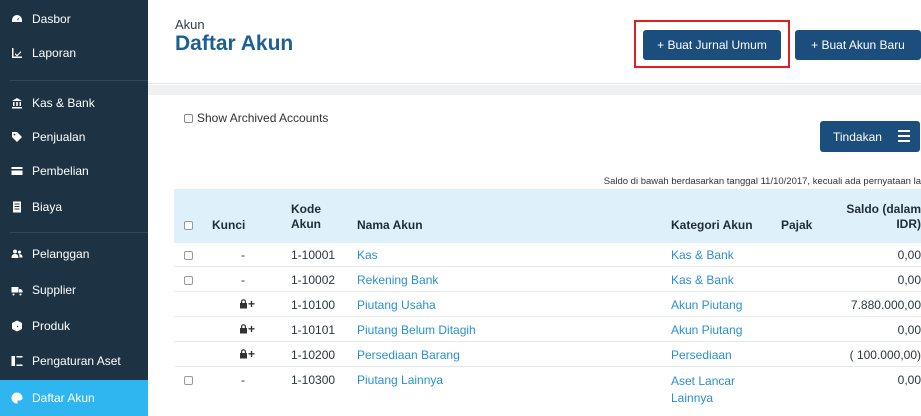 The width and height of the screenshot is (921, 416). I want to click on sidebar-item-label: Biaya, so click(47, 207).